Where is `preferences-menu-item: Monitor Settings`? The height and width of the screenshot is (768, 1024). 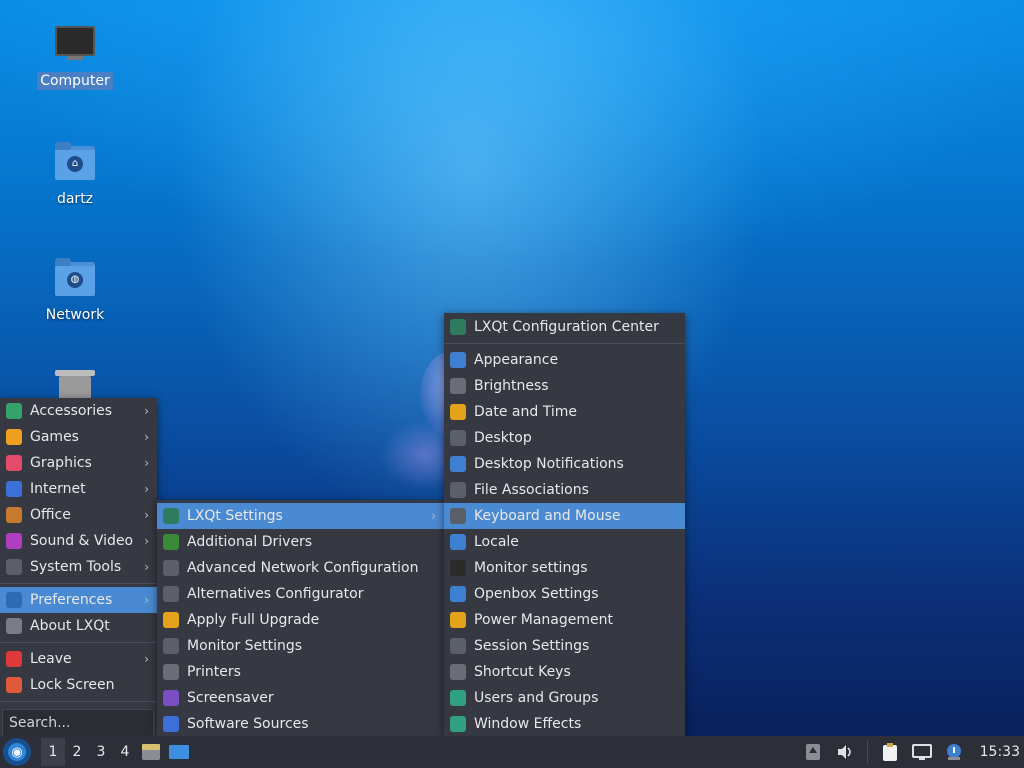 preferences-menu-item: Monitor Settings is located at coordinates (300, 646).